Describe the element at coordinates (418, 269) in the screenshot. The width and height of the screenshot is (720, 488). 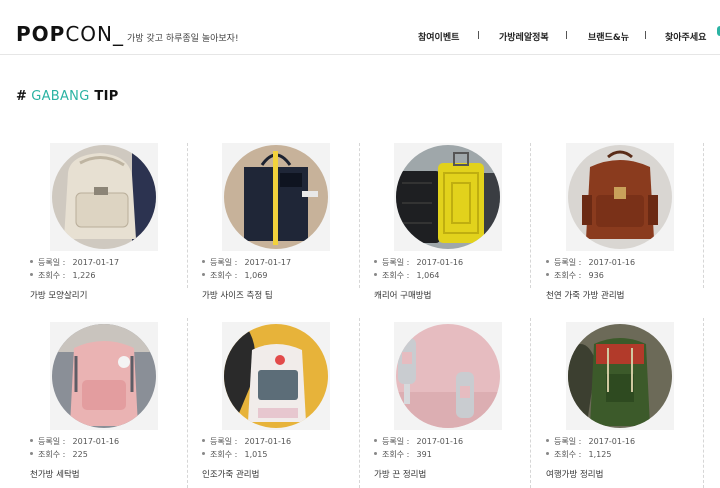
I see `item-meta: 등록일 : 2017-01-16 조회수 : 1,064` at that location.